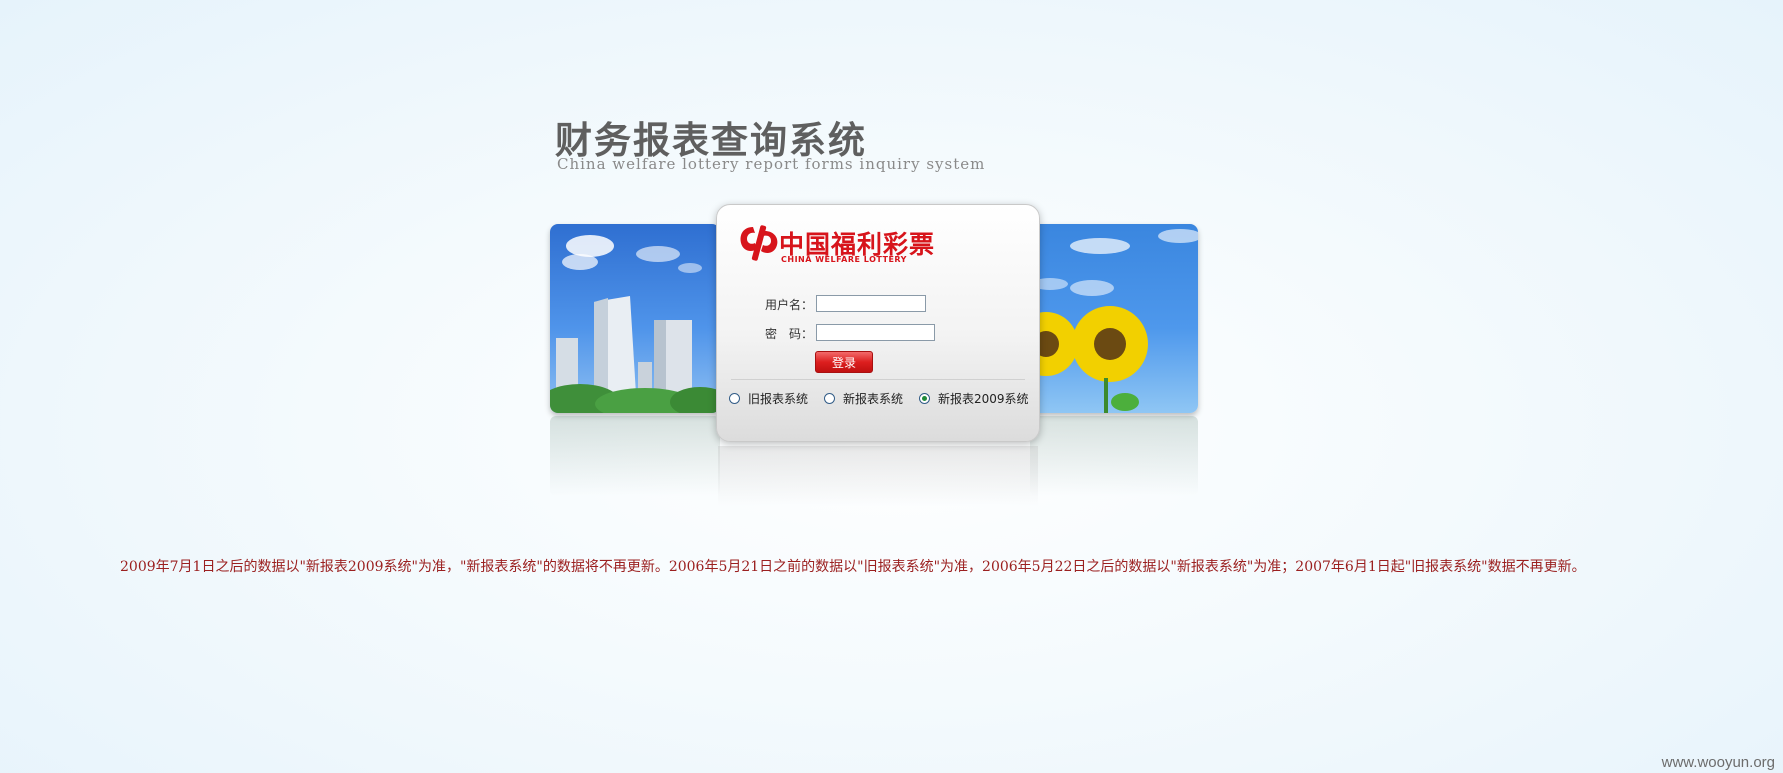  Describe the element at coordinates (635, 456) in the screenshot. I see `city-photo-reflection` at that location.